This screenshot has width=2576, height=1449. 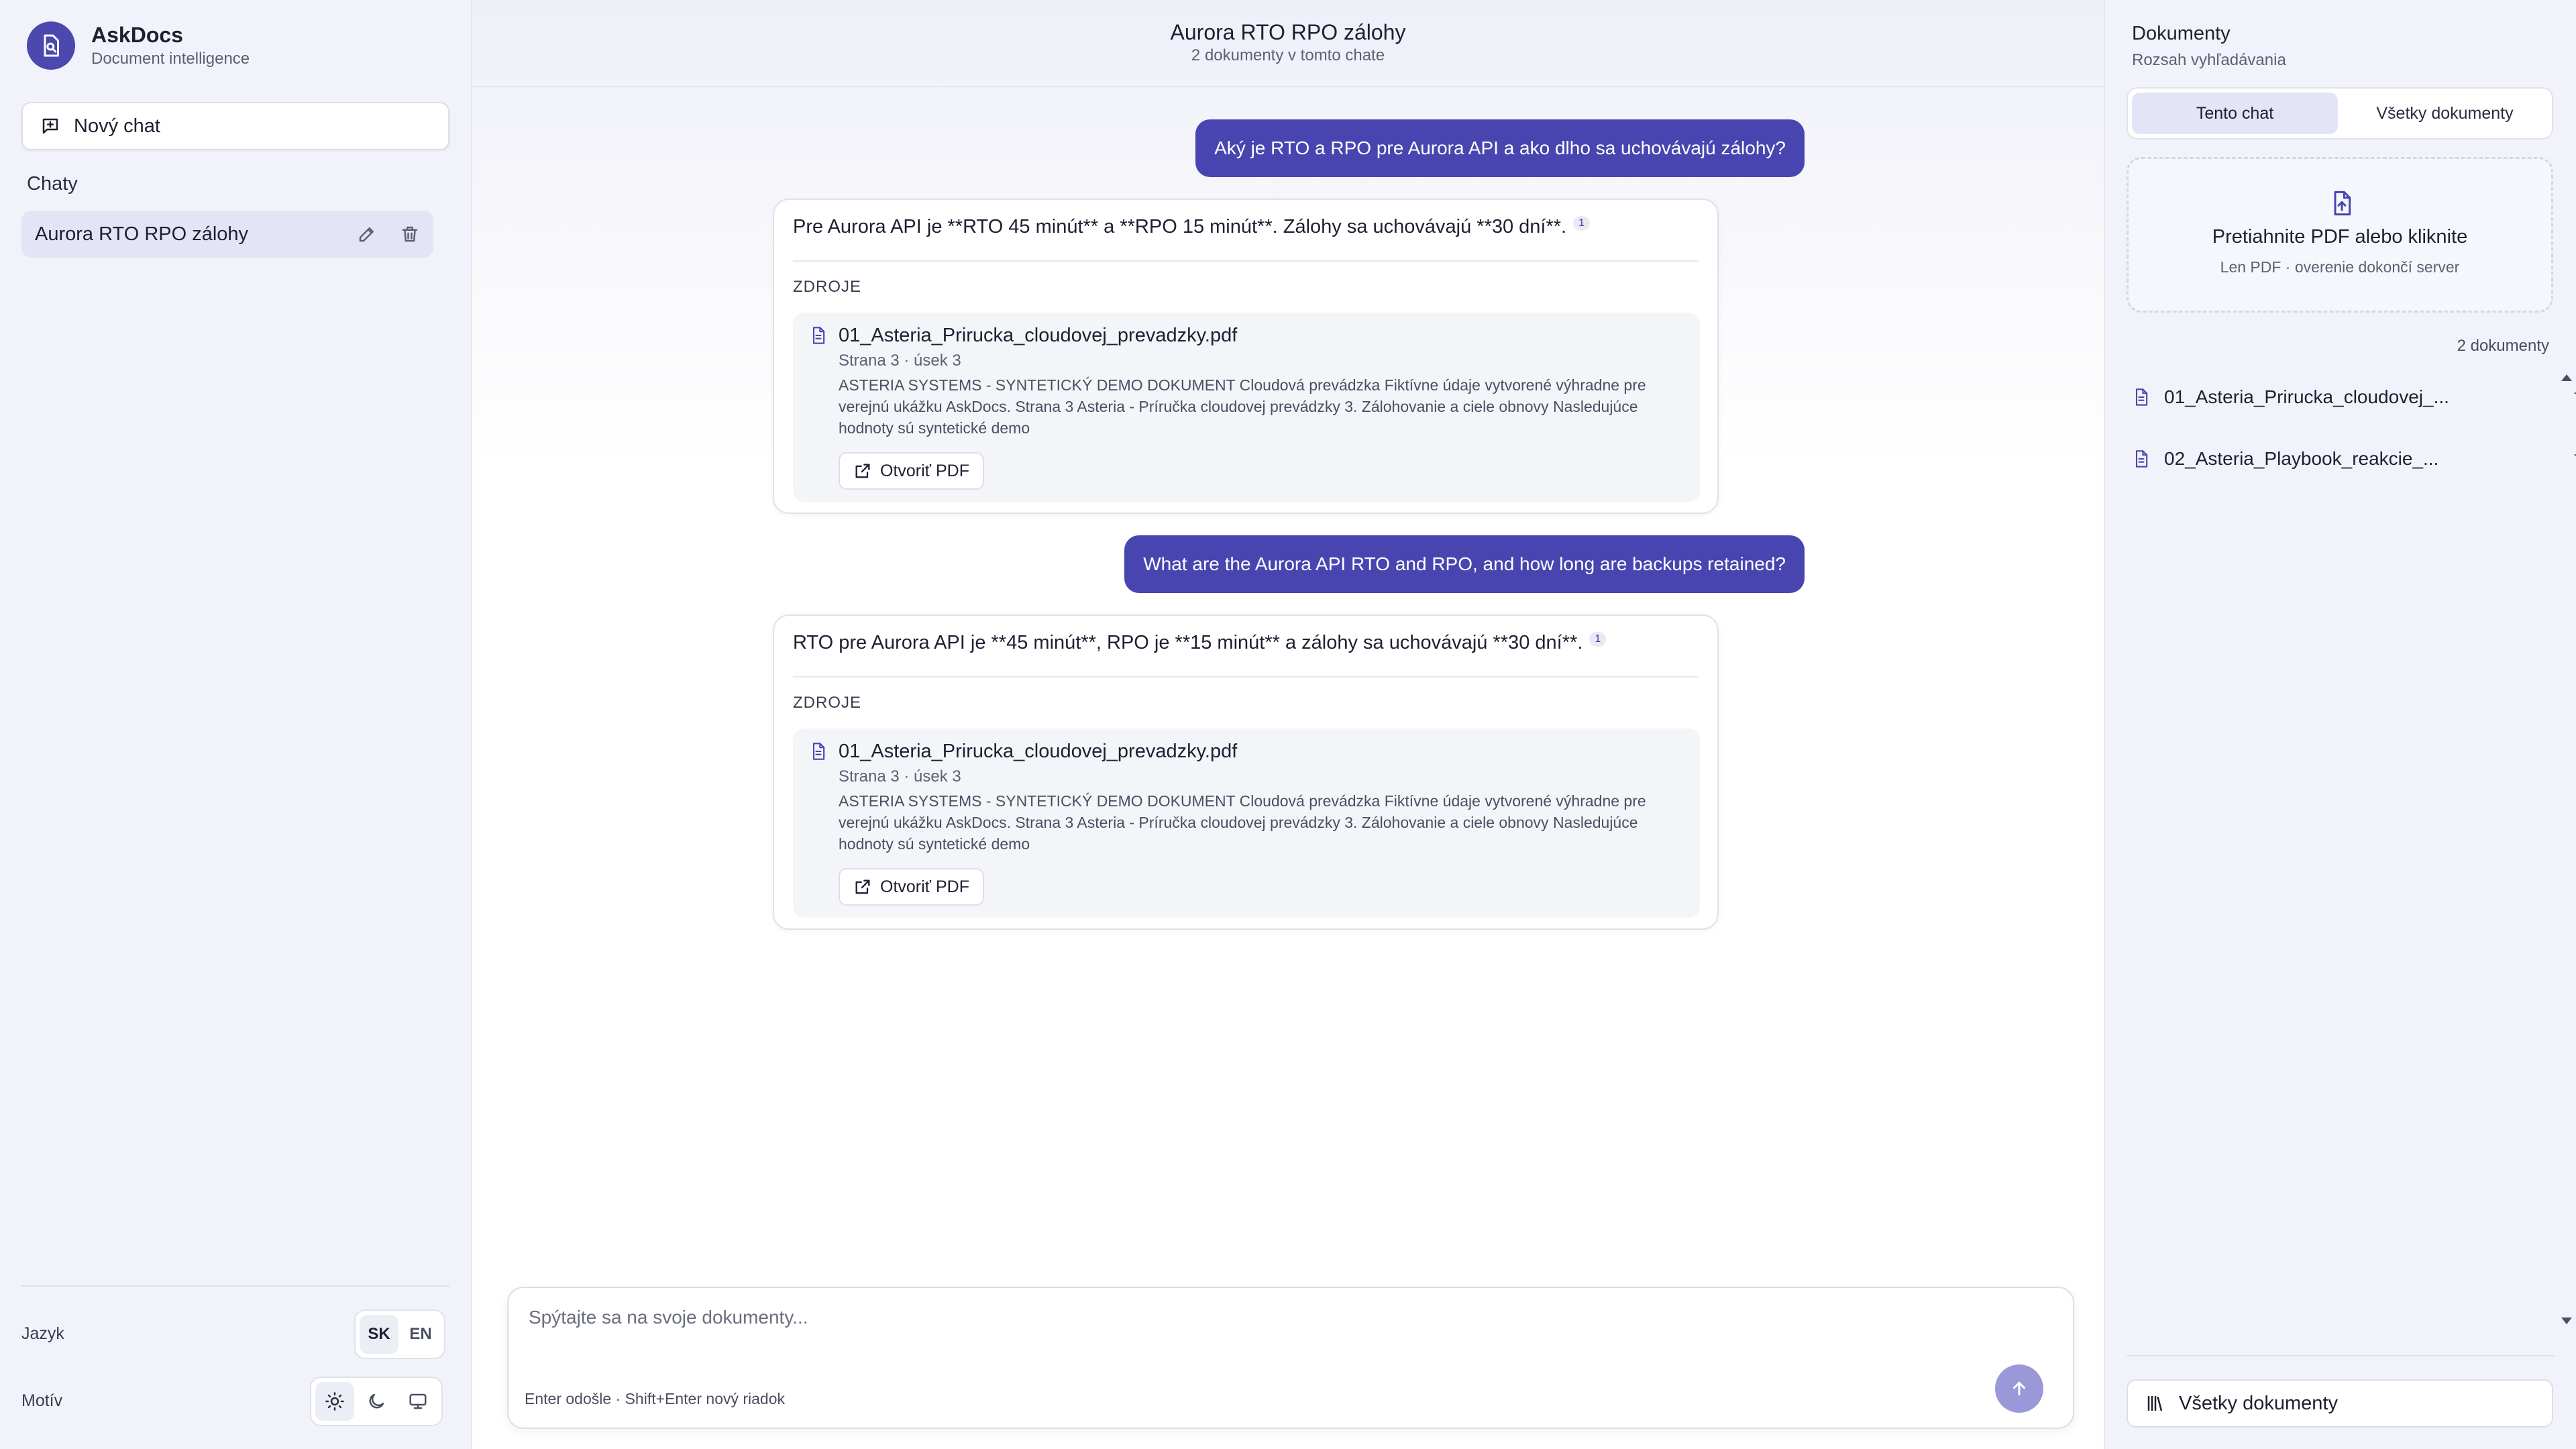 I want to click on file-upload-icon, so click(x=2342, y=203).